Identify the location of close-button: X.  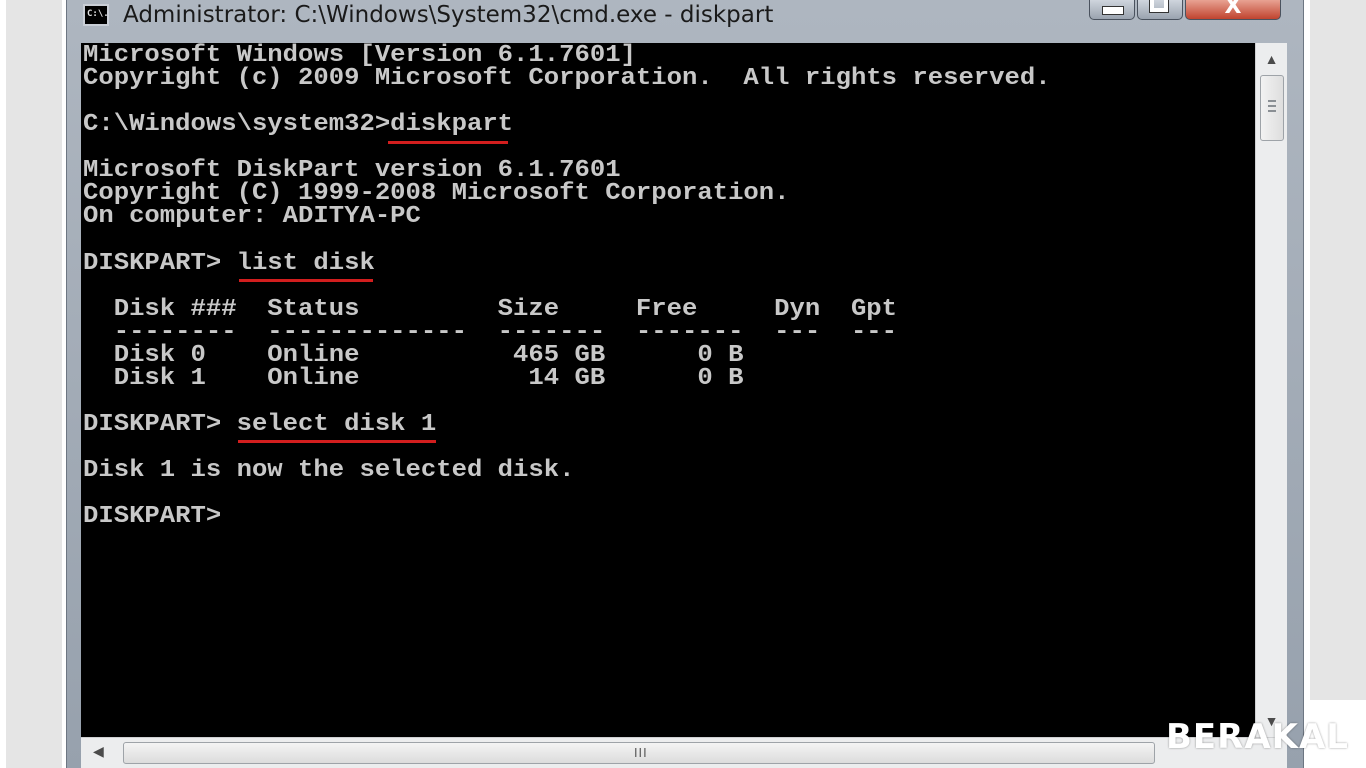
(1233, 10).